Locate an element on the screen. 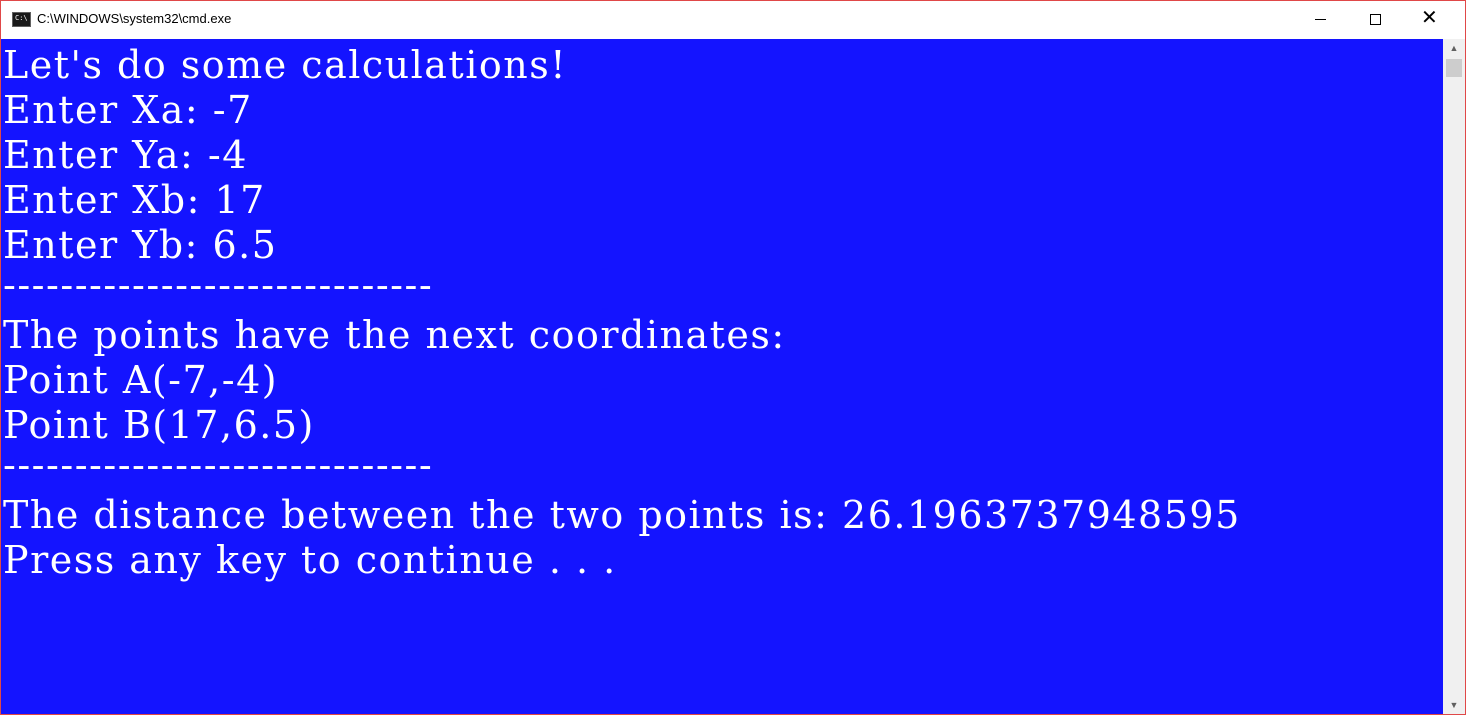  console-line: Enter Yb: 6.5 is located at coordinates (140, 245).